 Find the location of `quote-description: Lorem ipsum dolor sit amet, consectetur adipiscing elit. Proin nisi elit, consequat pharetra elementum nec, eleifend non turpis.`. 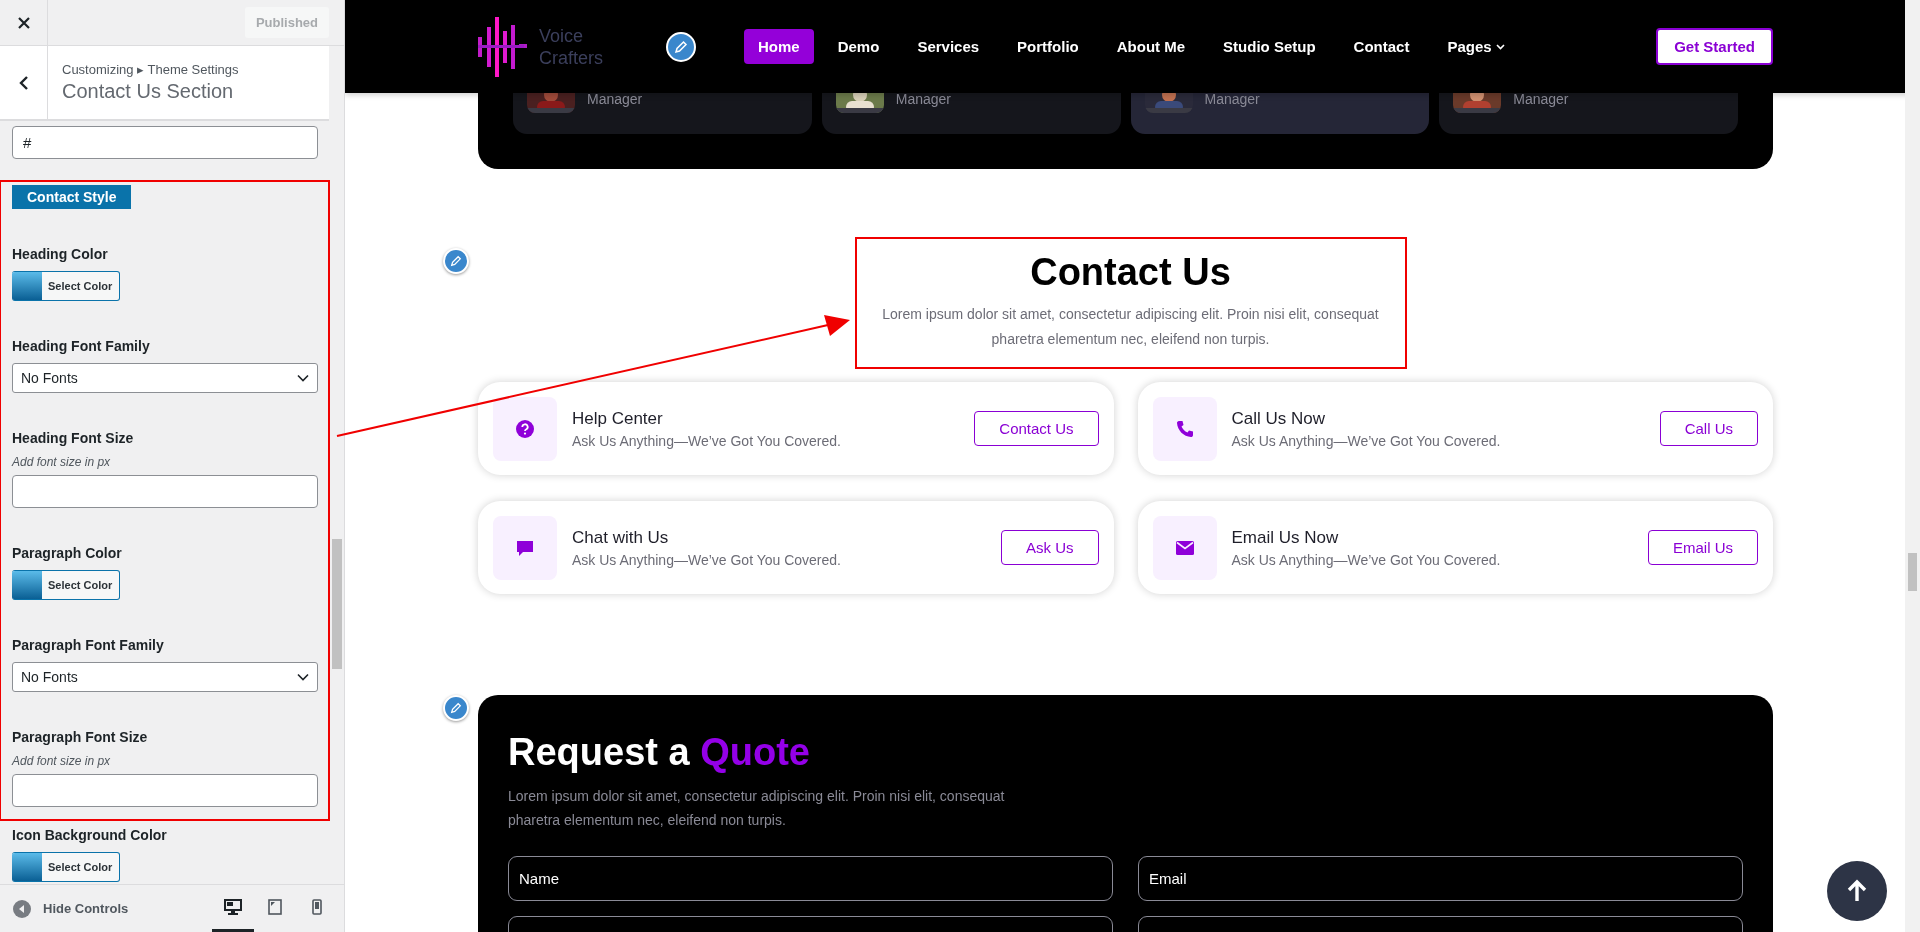

quote-description: Lorem ipsum dolor sit amet, consectetur adipiscing elit. Proin nisi elit, consequat pharetra elementum nec, eleifend non turpis. is located at coordinates (757, 808).